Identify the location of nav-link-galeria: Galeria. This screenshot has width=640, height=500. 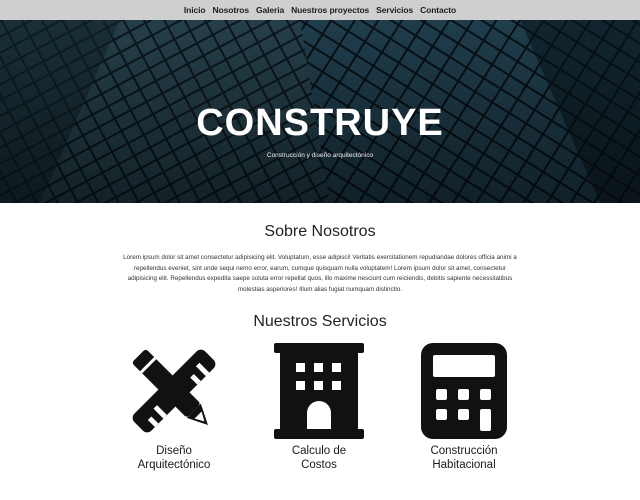
(270, 10).